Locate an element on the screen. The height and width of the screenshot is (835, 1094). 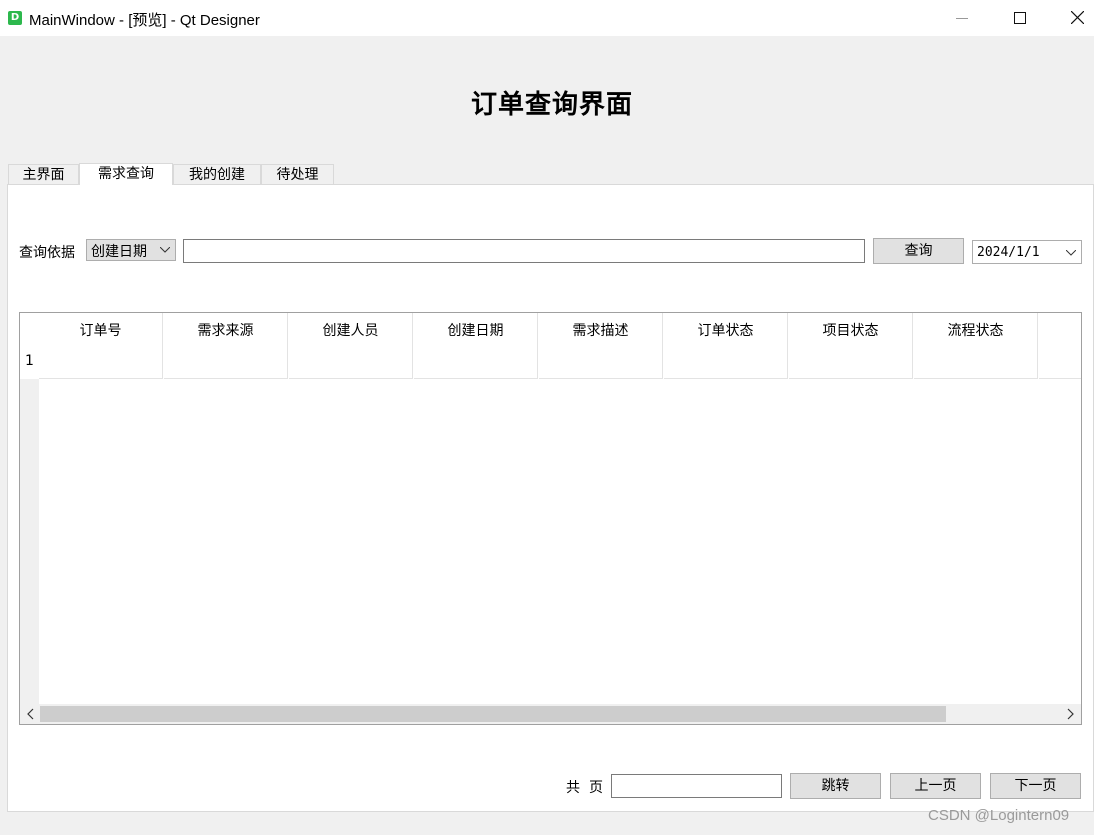
total-pages-suffix: 页 is located at coordinates (596, 788).